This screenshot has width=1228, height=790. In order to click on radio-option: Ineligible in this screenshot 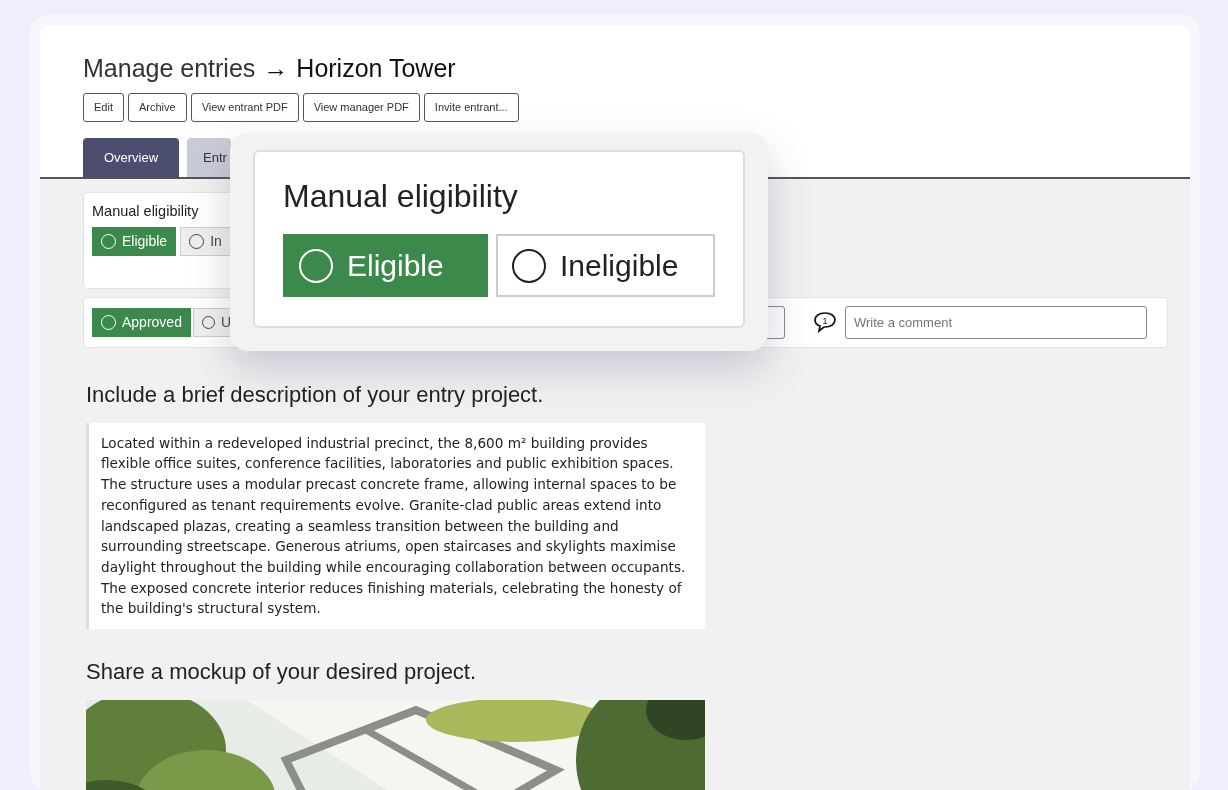, I will do `click(605, 265)`.